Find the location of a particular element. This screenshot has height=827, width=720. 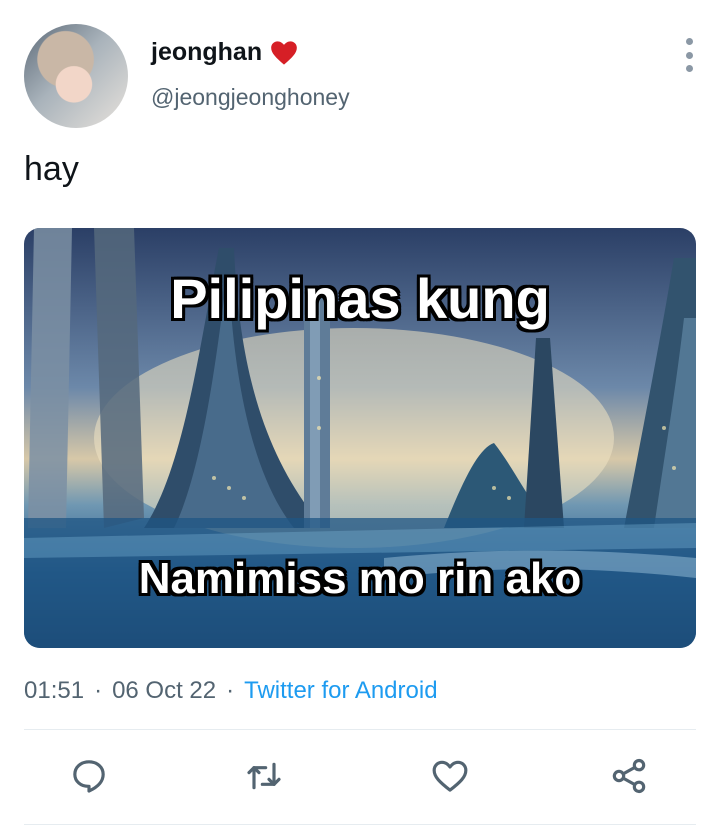

display-name: jeonghan is located at coordinates (206, 52).